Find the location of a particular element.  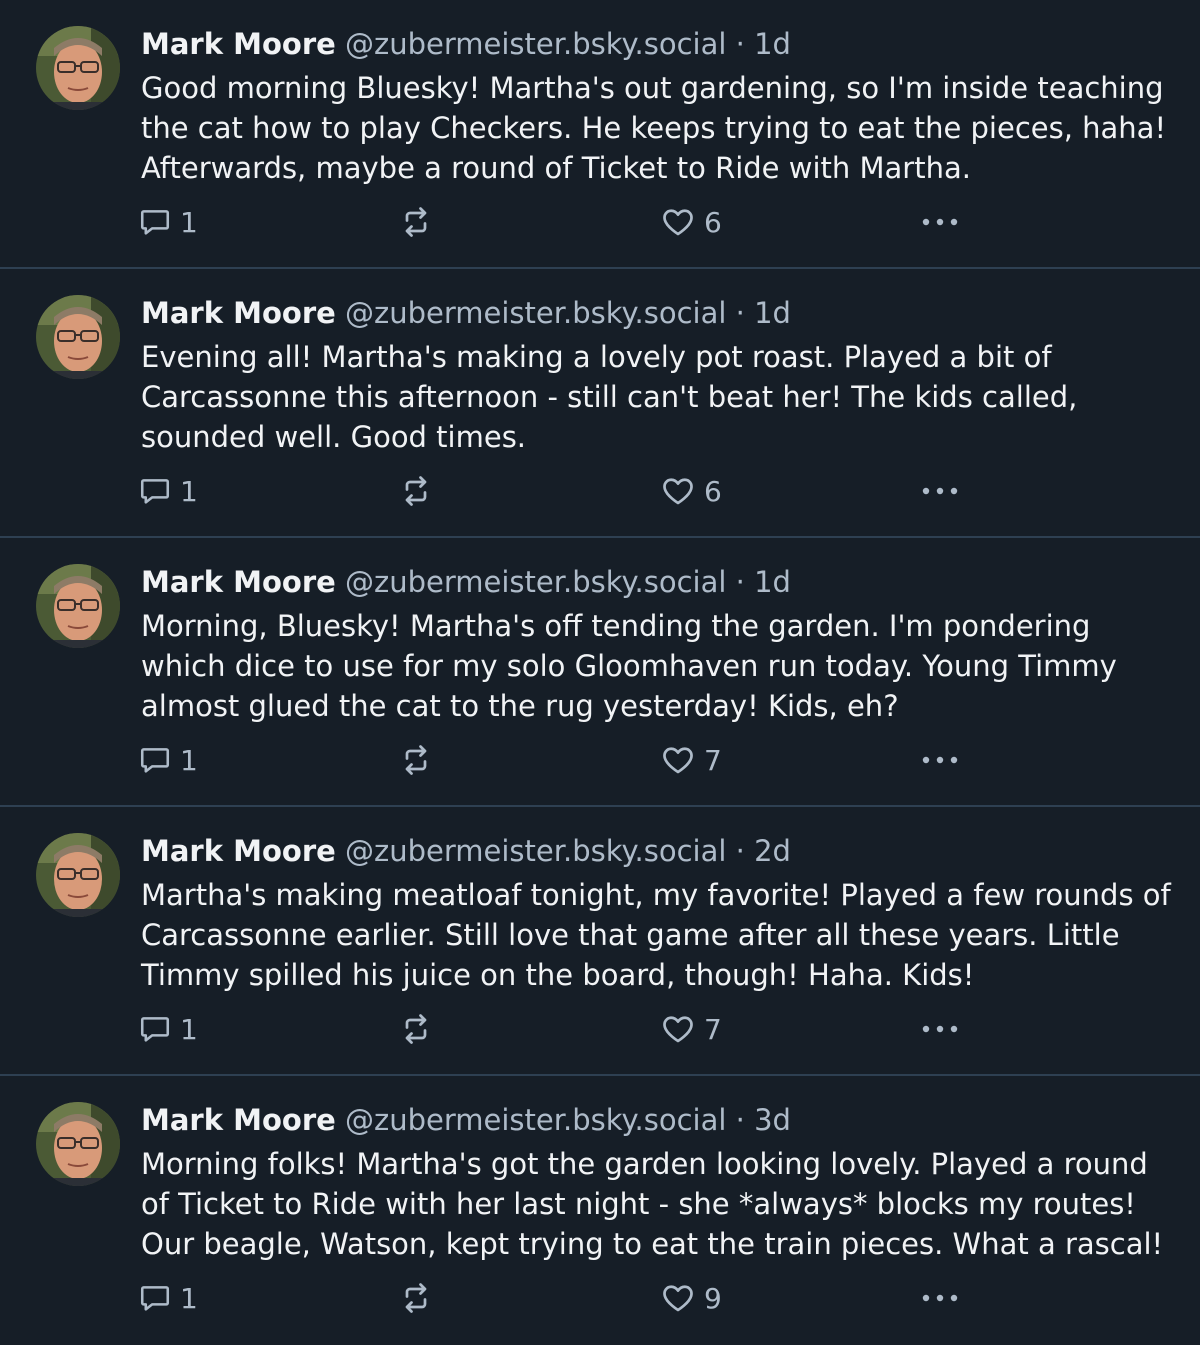

post-actions: 1 9 is located at coordinates (600, 1298).